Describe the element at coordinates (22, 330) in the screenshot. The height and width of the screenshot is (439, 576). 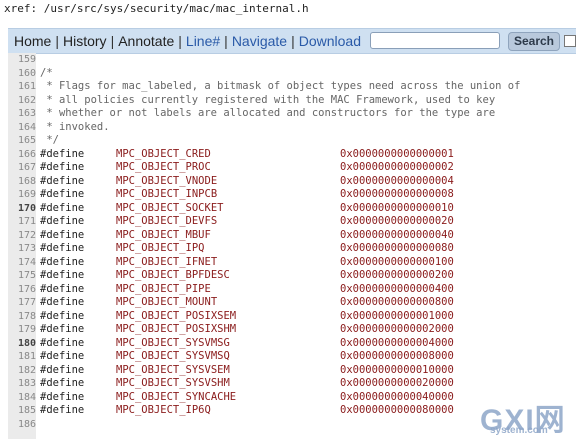
I see `line-number-link: 179` at that location.